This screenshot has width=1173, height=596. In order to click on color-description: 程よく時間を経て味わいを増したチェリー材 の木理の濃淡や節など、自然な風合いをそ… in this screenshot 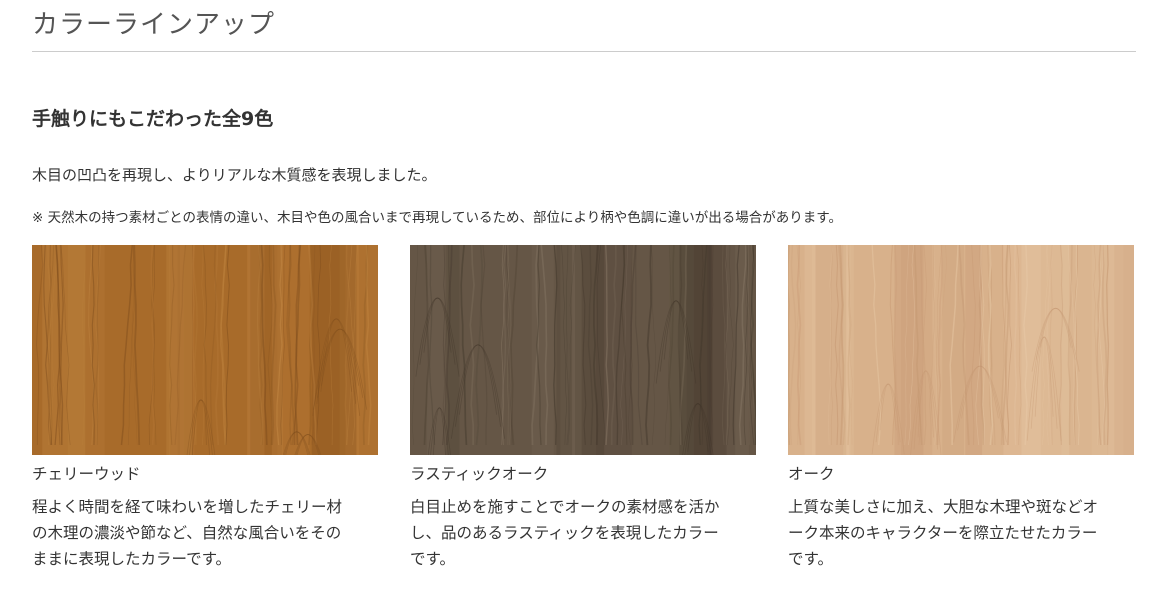, I will do `click(187, 533)`.